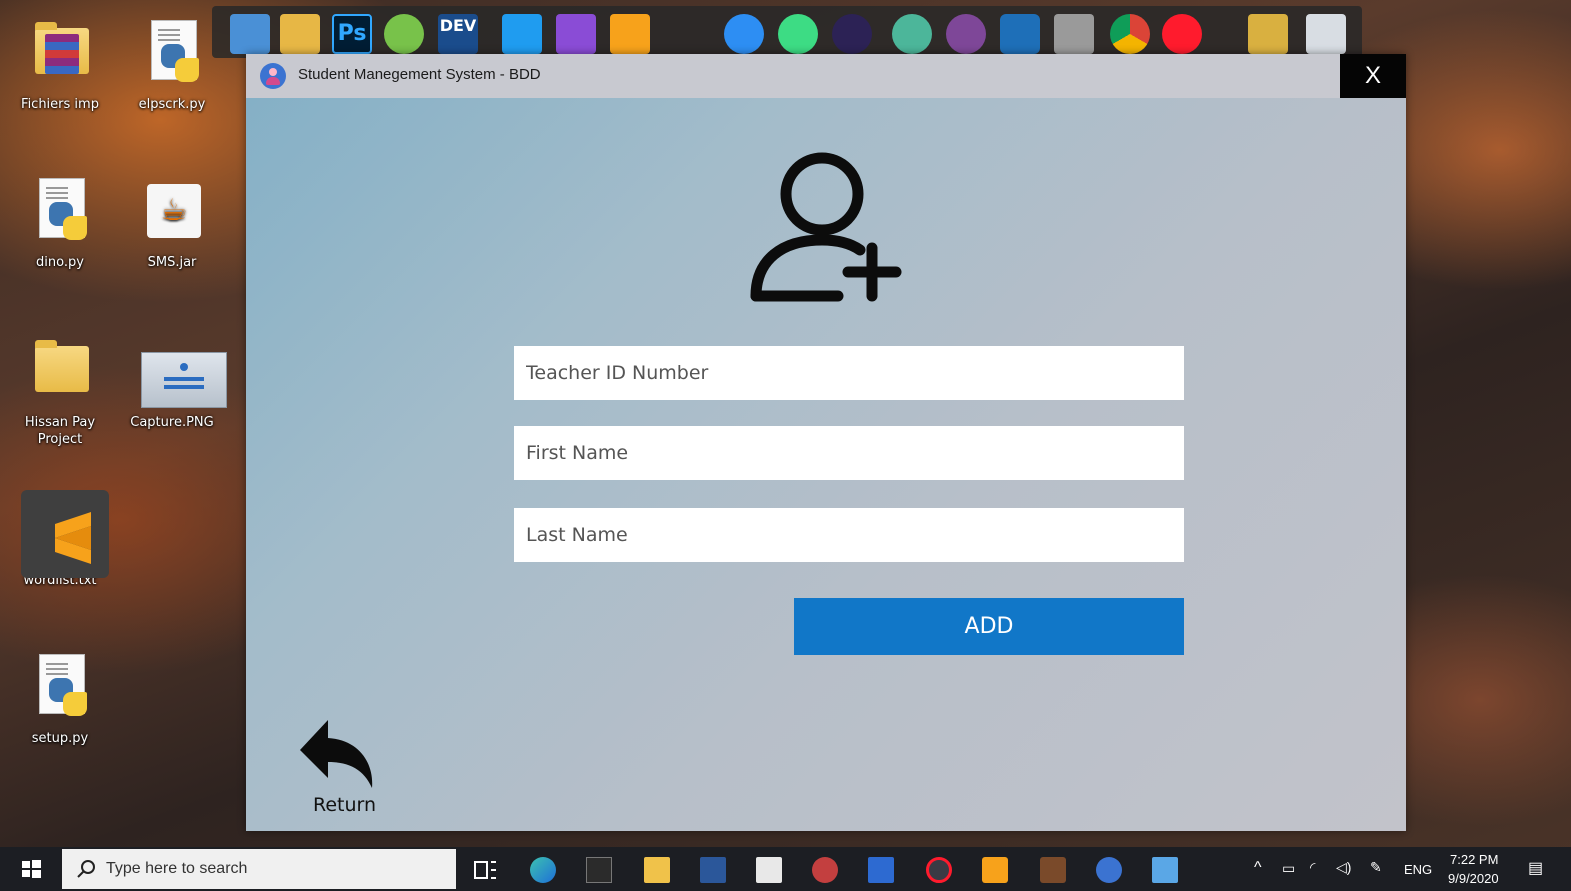  Describe the element at coordinates (60, 56) in the screenshot. I see `winrar-archive-icon` at that location.